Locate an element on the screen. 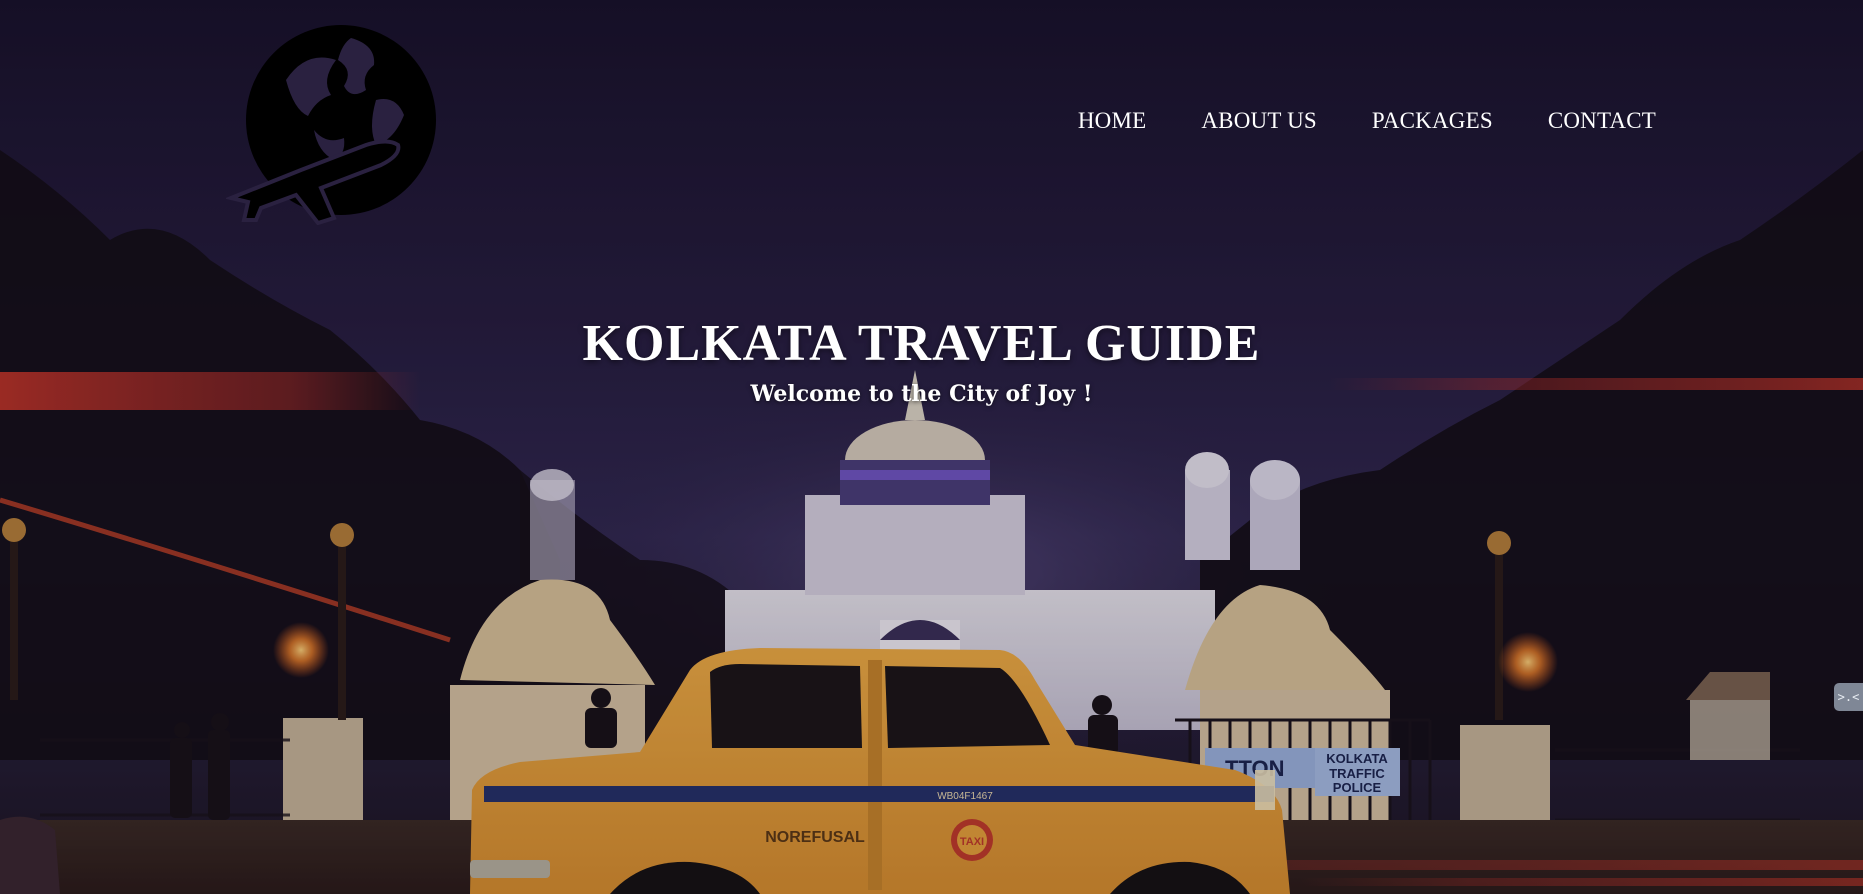 The image size is (1863, 894). nav-item-about-us: ABOUT US is located at coordinates (1259, 121).